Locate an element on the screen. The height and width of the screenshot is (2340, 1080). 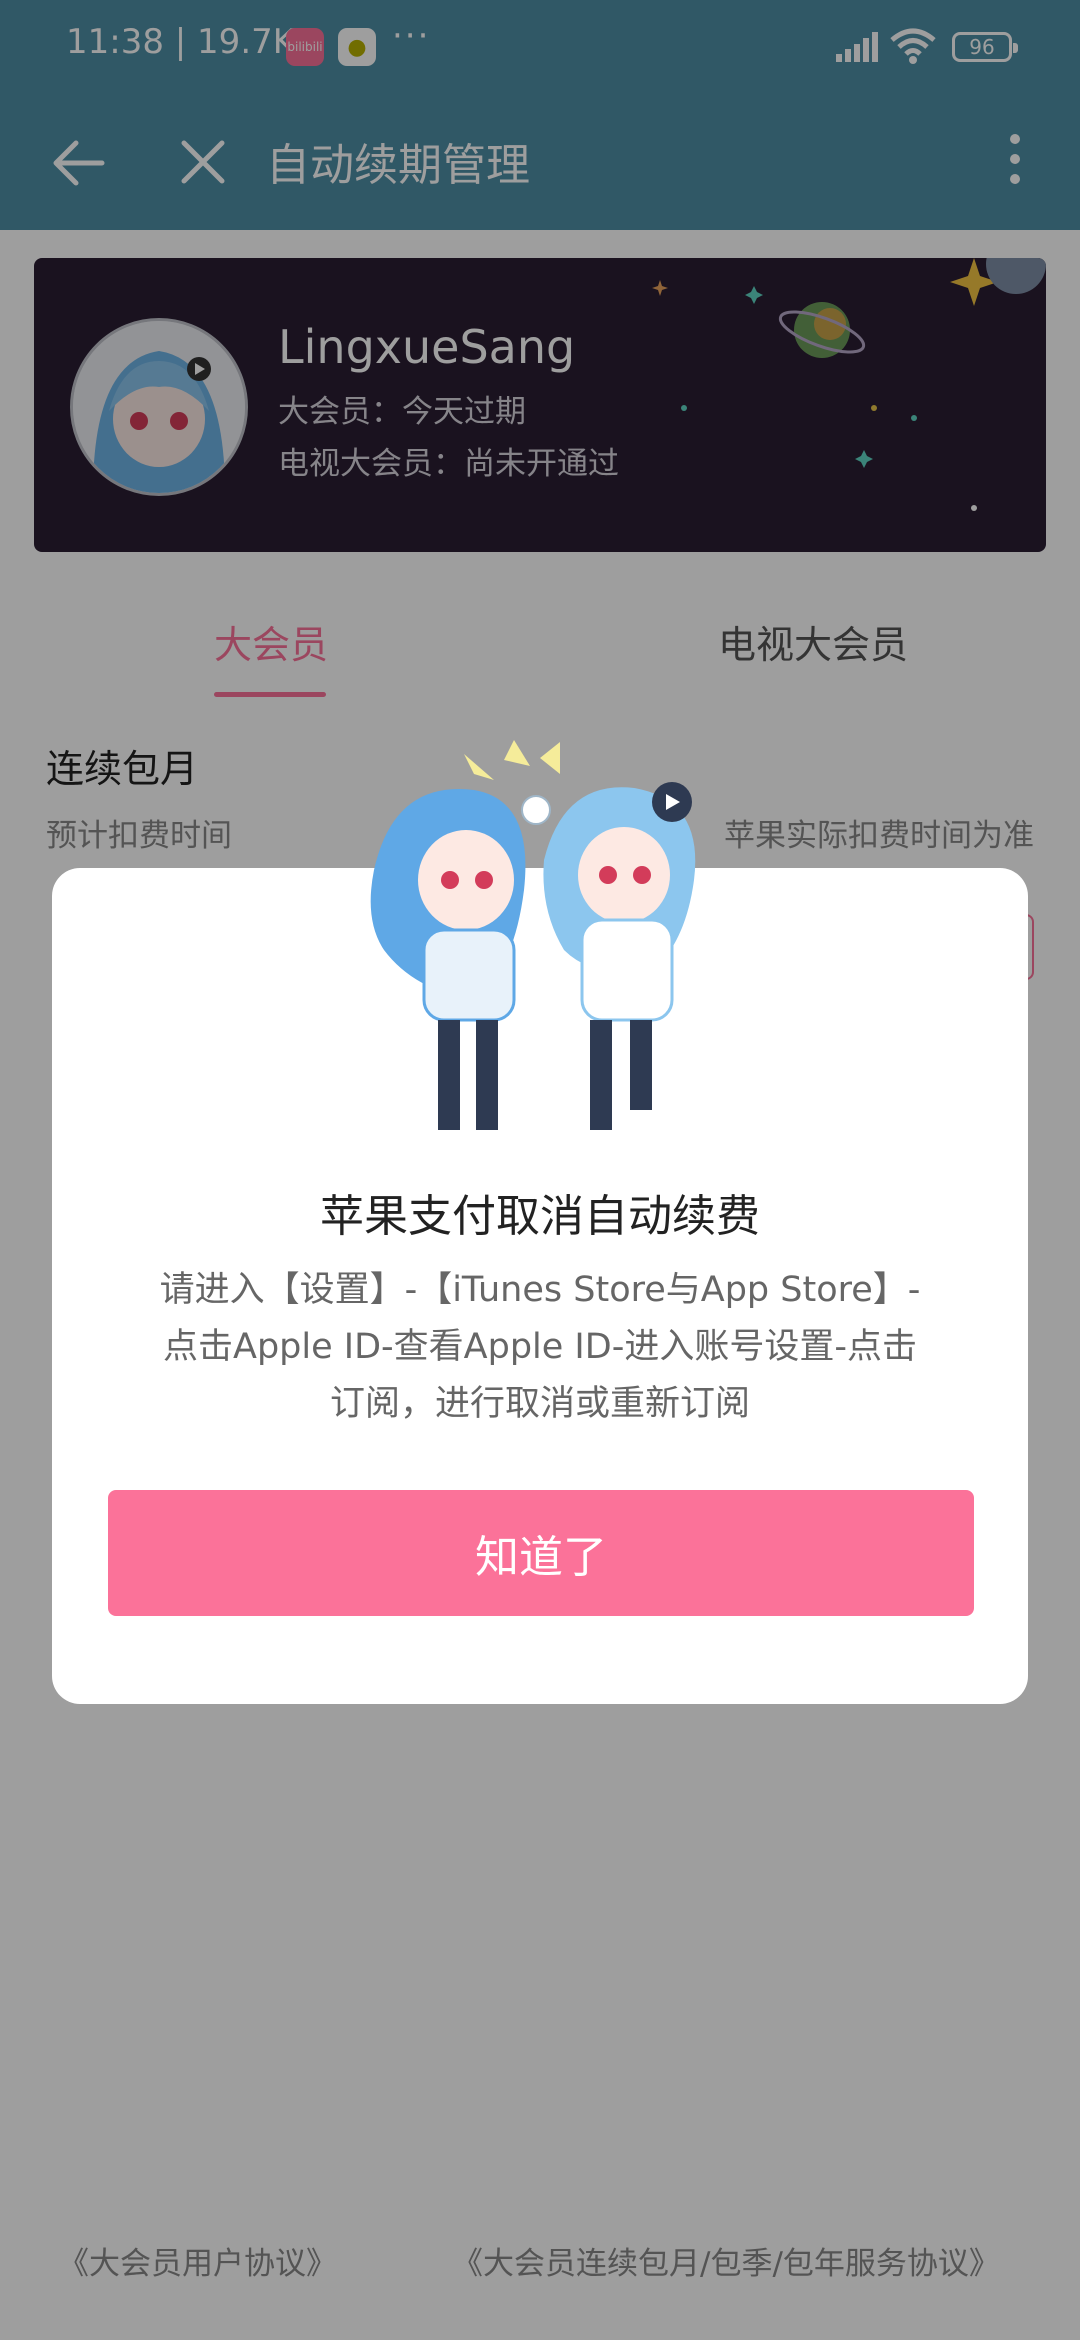
mascot-illustration is located at coordinates (533, 935).